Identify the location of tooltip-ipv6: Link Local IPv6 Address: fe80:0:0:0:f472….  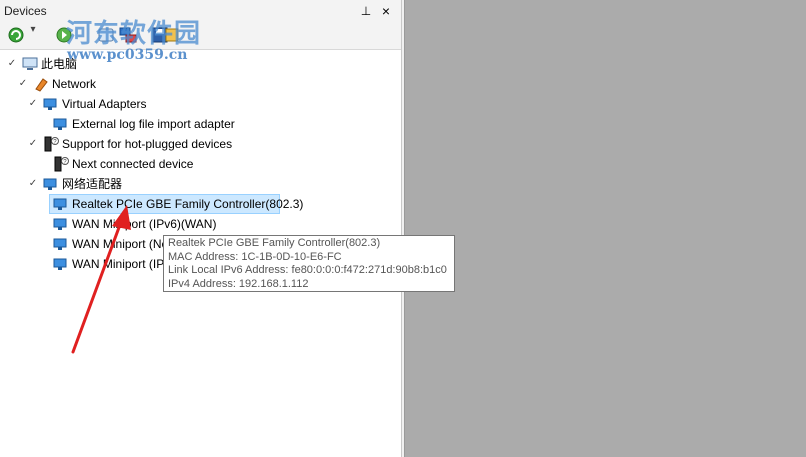
(307, 270).